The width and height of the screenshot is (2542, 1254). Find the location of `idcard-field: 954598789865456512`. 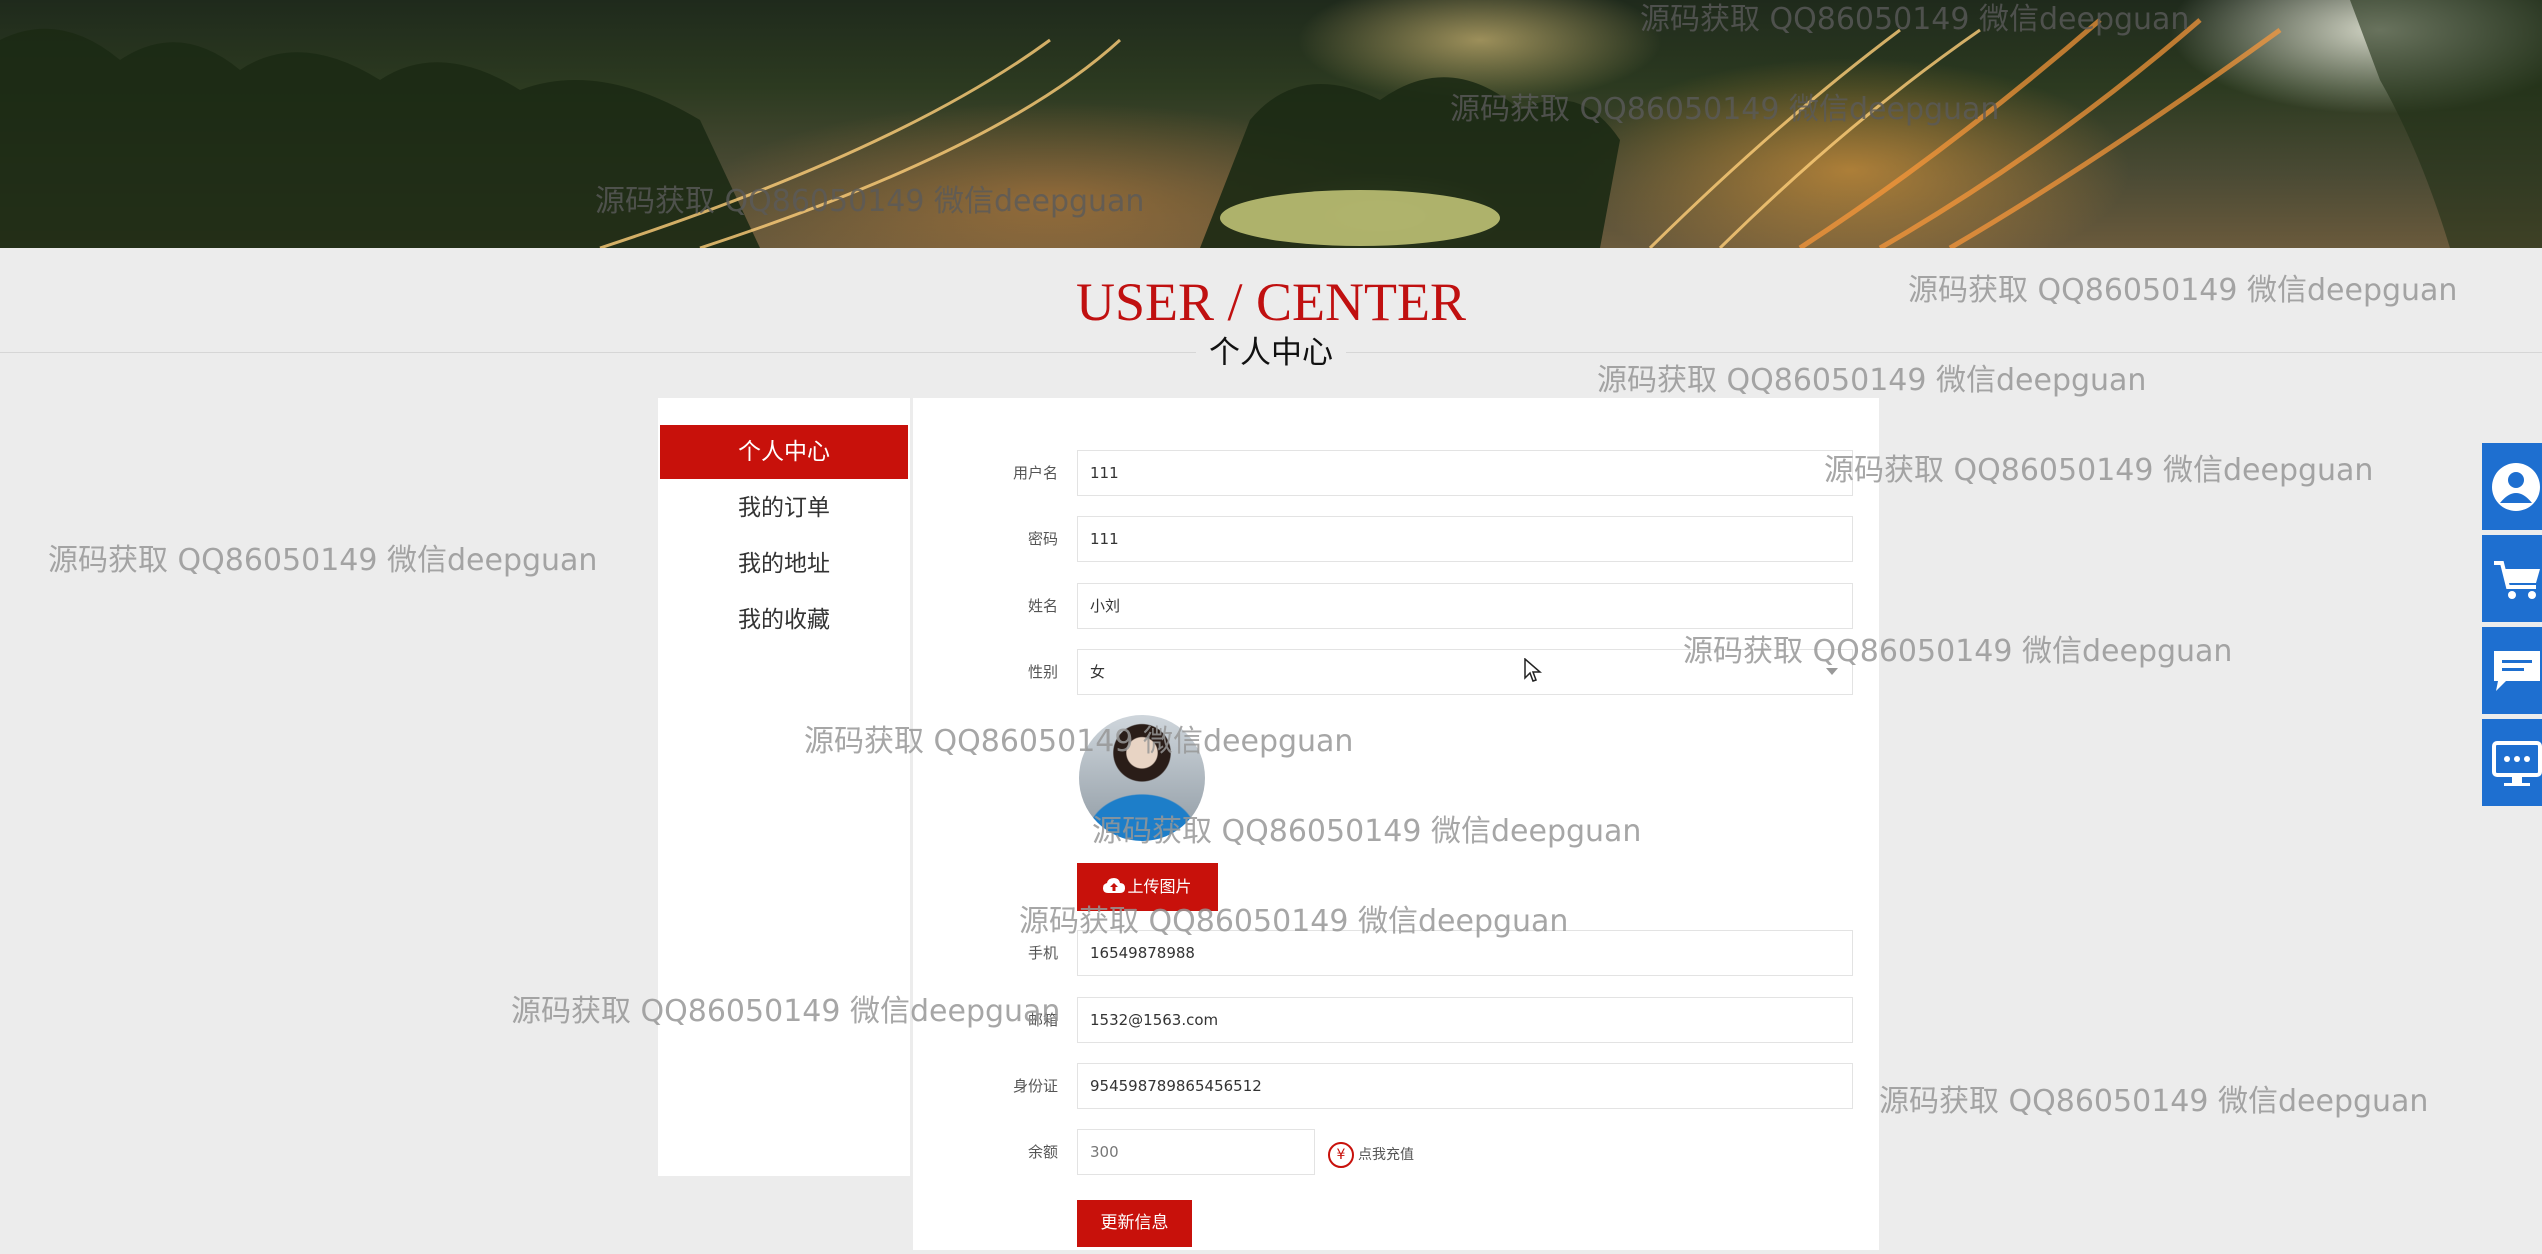

idcard-field: 954598789865456512 is located at coordinates (1465, 1086).